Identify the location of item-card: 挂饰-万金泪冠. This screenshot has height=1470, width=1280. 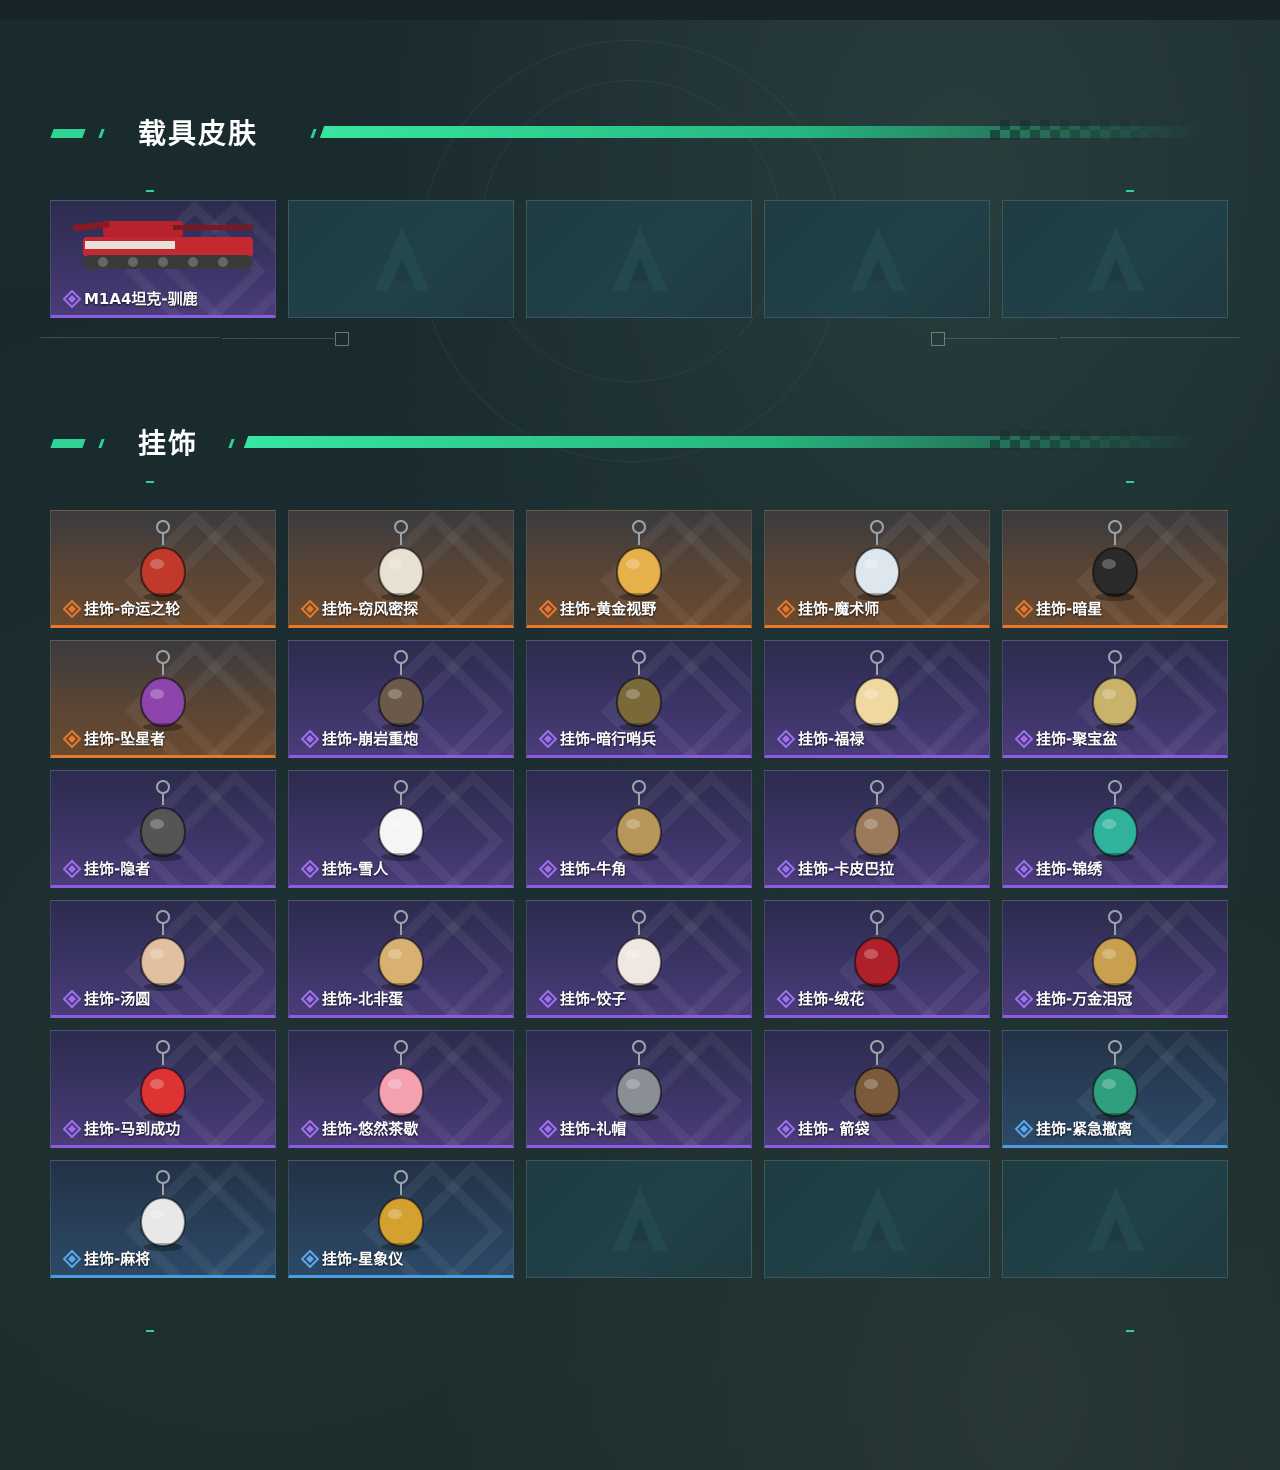
(1115, 959).